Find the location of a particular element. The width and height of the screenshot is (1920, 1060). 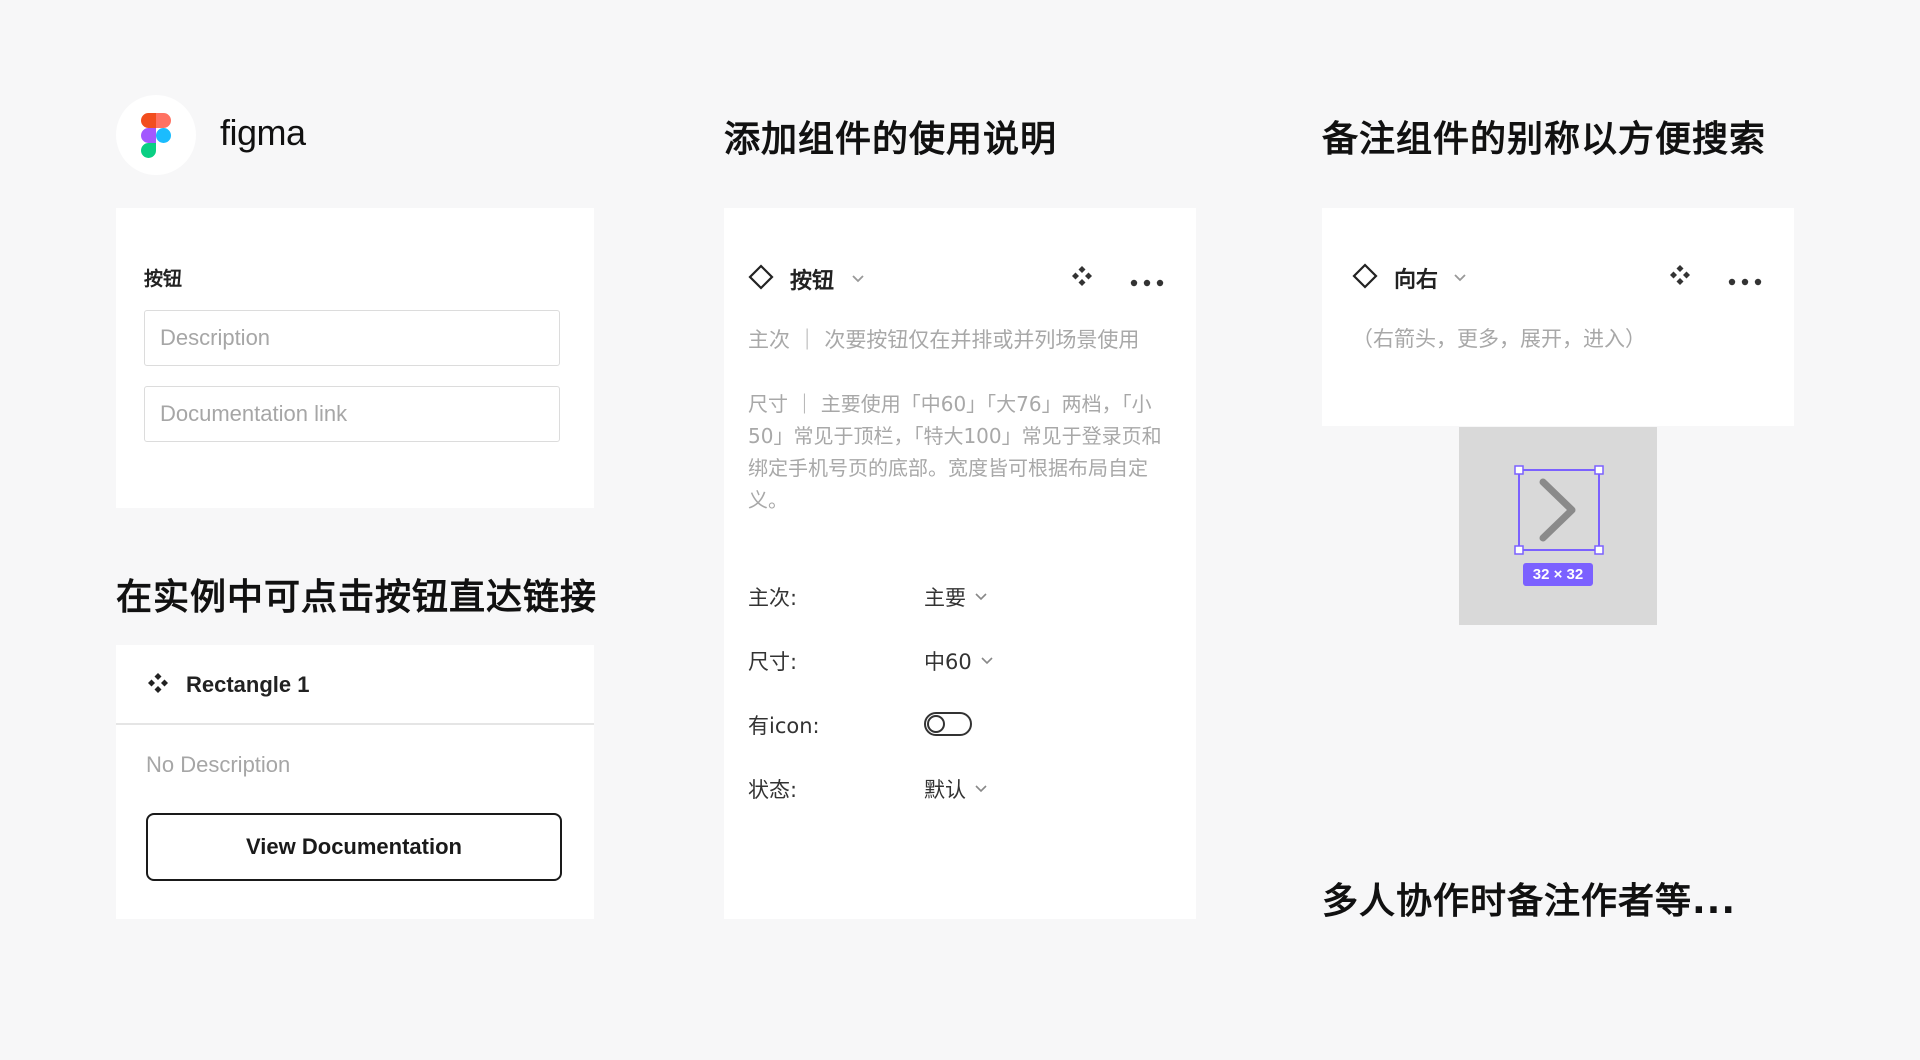

alias-panel-title: 向右 is located at coordinates (1416, 279).